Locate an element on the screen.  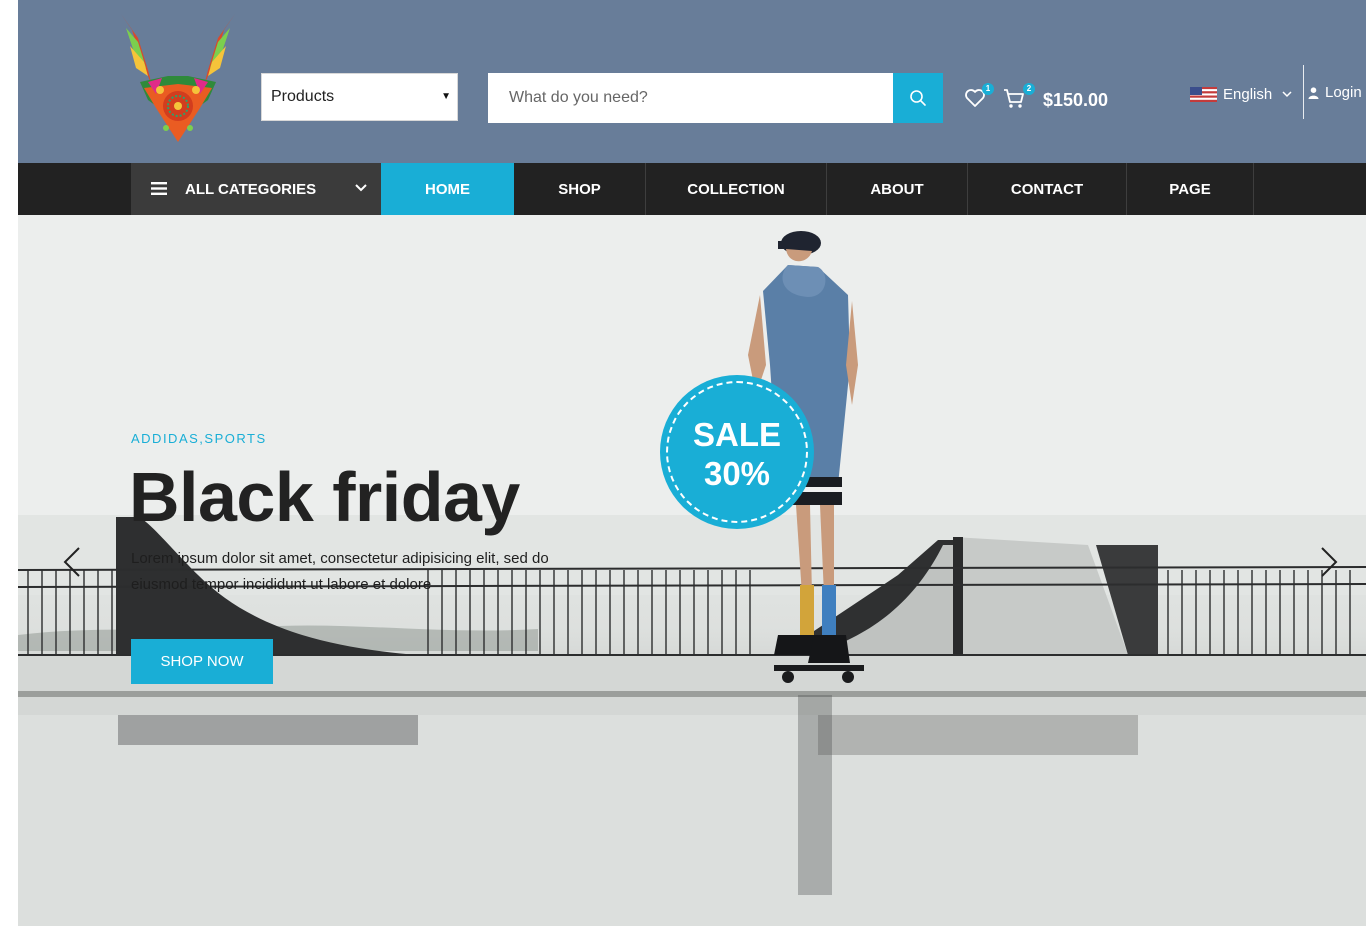
all-categories-label: ALL CATEGORIES is located at coordinates (251, 189).